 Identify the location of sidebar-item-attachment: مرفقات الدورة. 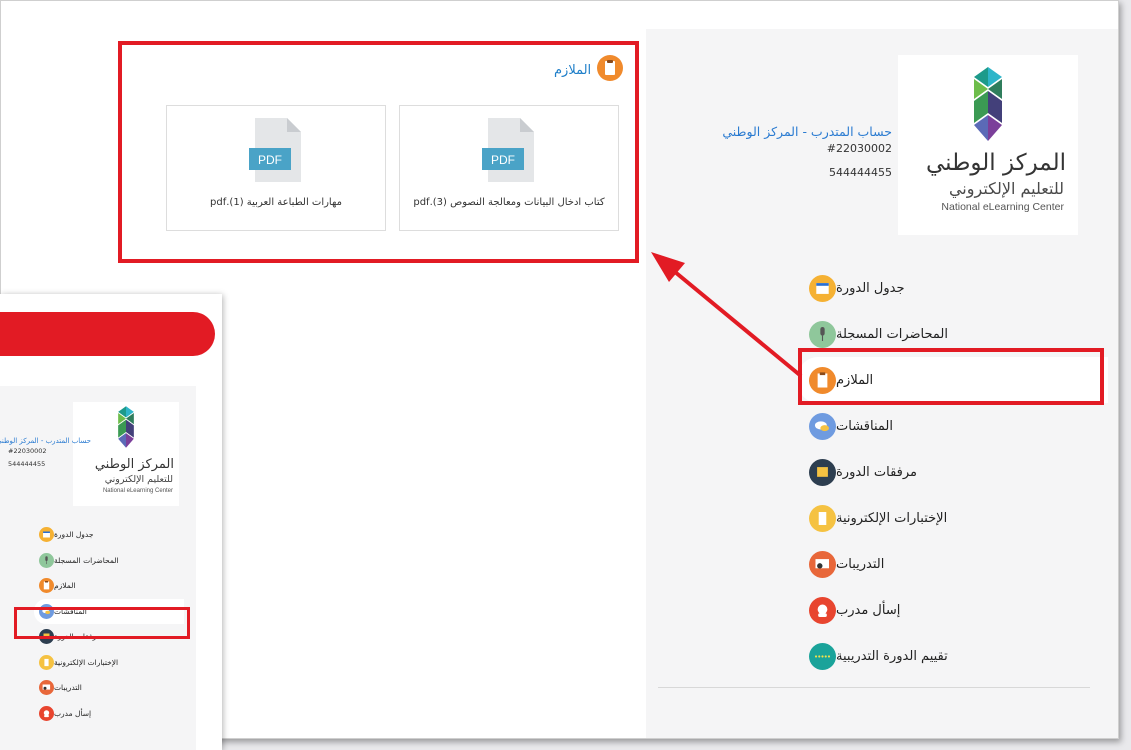
(943, 472).